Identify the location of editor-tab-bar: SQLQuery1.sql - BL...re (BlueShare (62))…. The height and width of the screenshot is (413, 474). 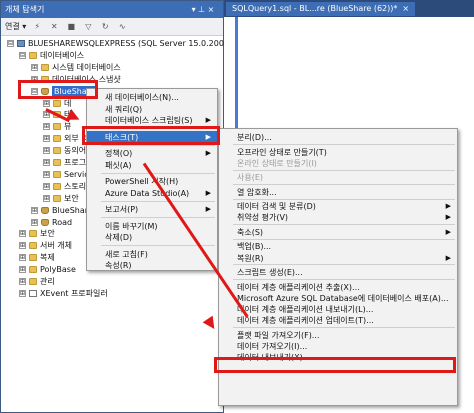
(349, 8).